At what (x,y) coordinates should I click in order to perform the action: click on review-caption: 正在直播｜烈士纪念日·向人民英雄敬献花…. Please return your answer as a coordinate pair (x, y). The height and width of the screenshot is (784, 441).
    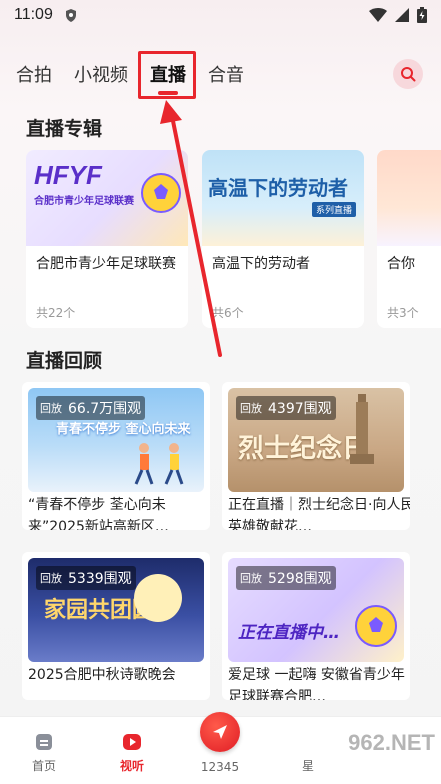
    Looking at the image, I should click on (319, 513).